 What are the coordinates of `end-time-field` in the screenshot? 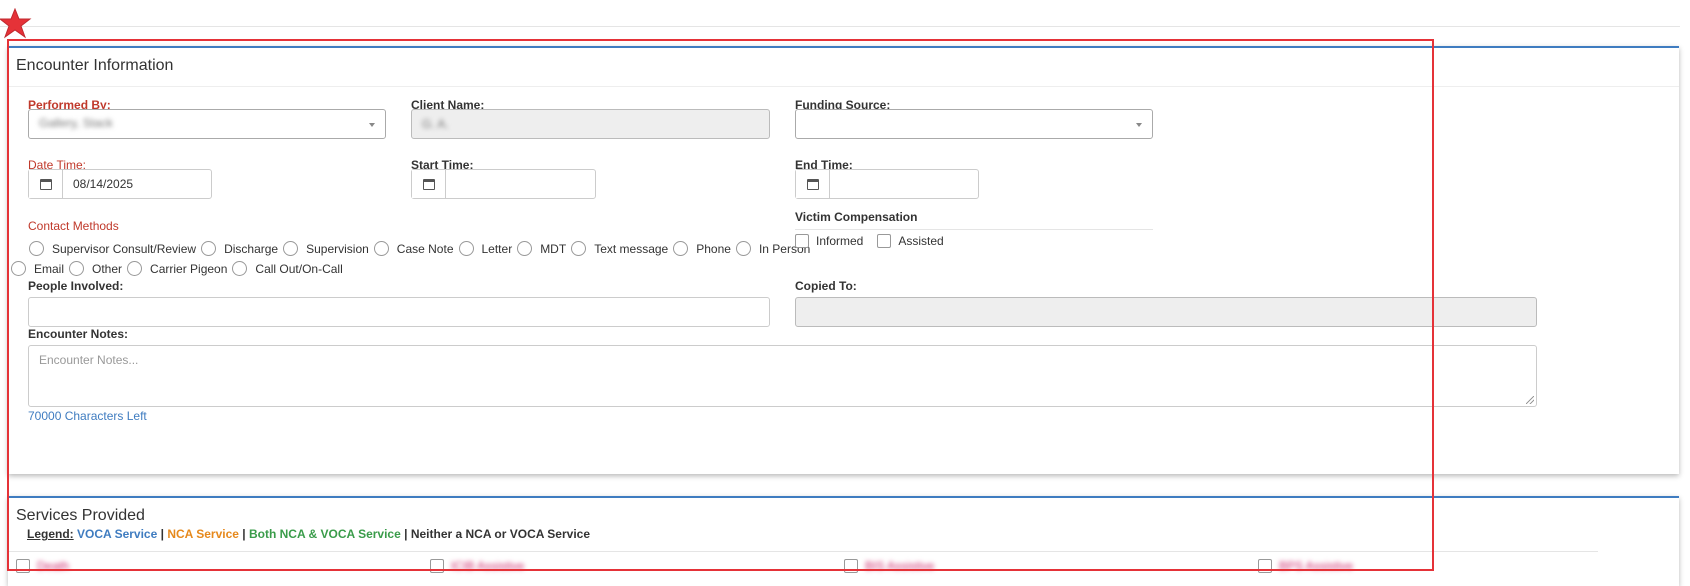 It's located at (887, 184).